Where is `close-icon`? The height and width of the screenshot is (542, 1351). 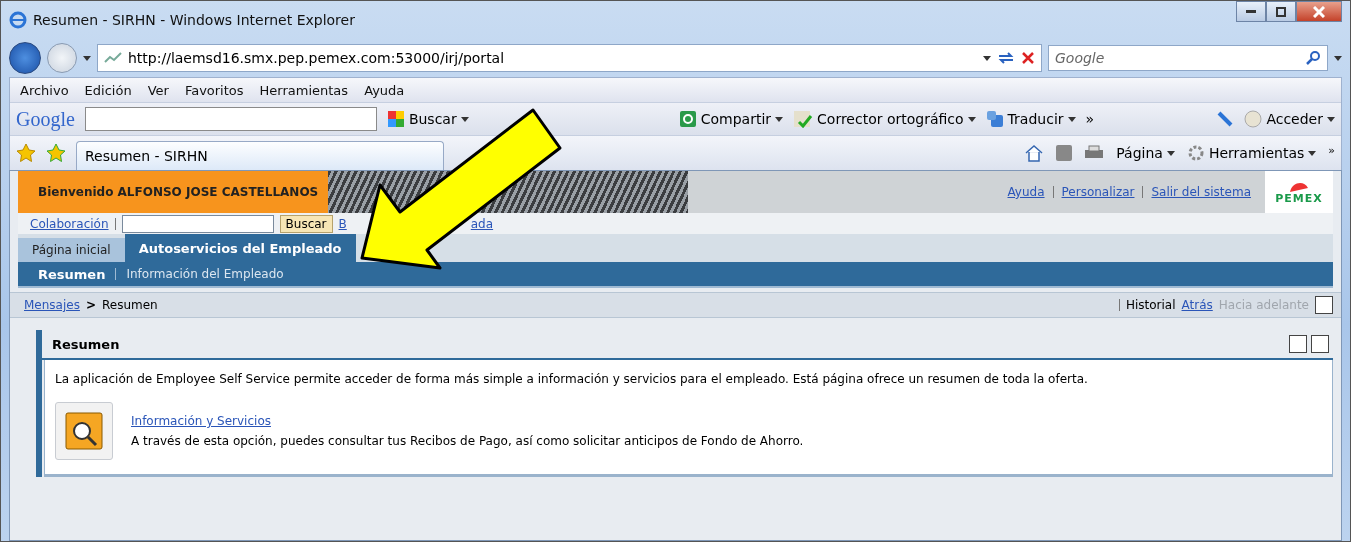 close-icon is located at coordinates (1319, 11).